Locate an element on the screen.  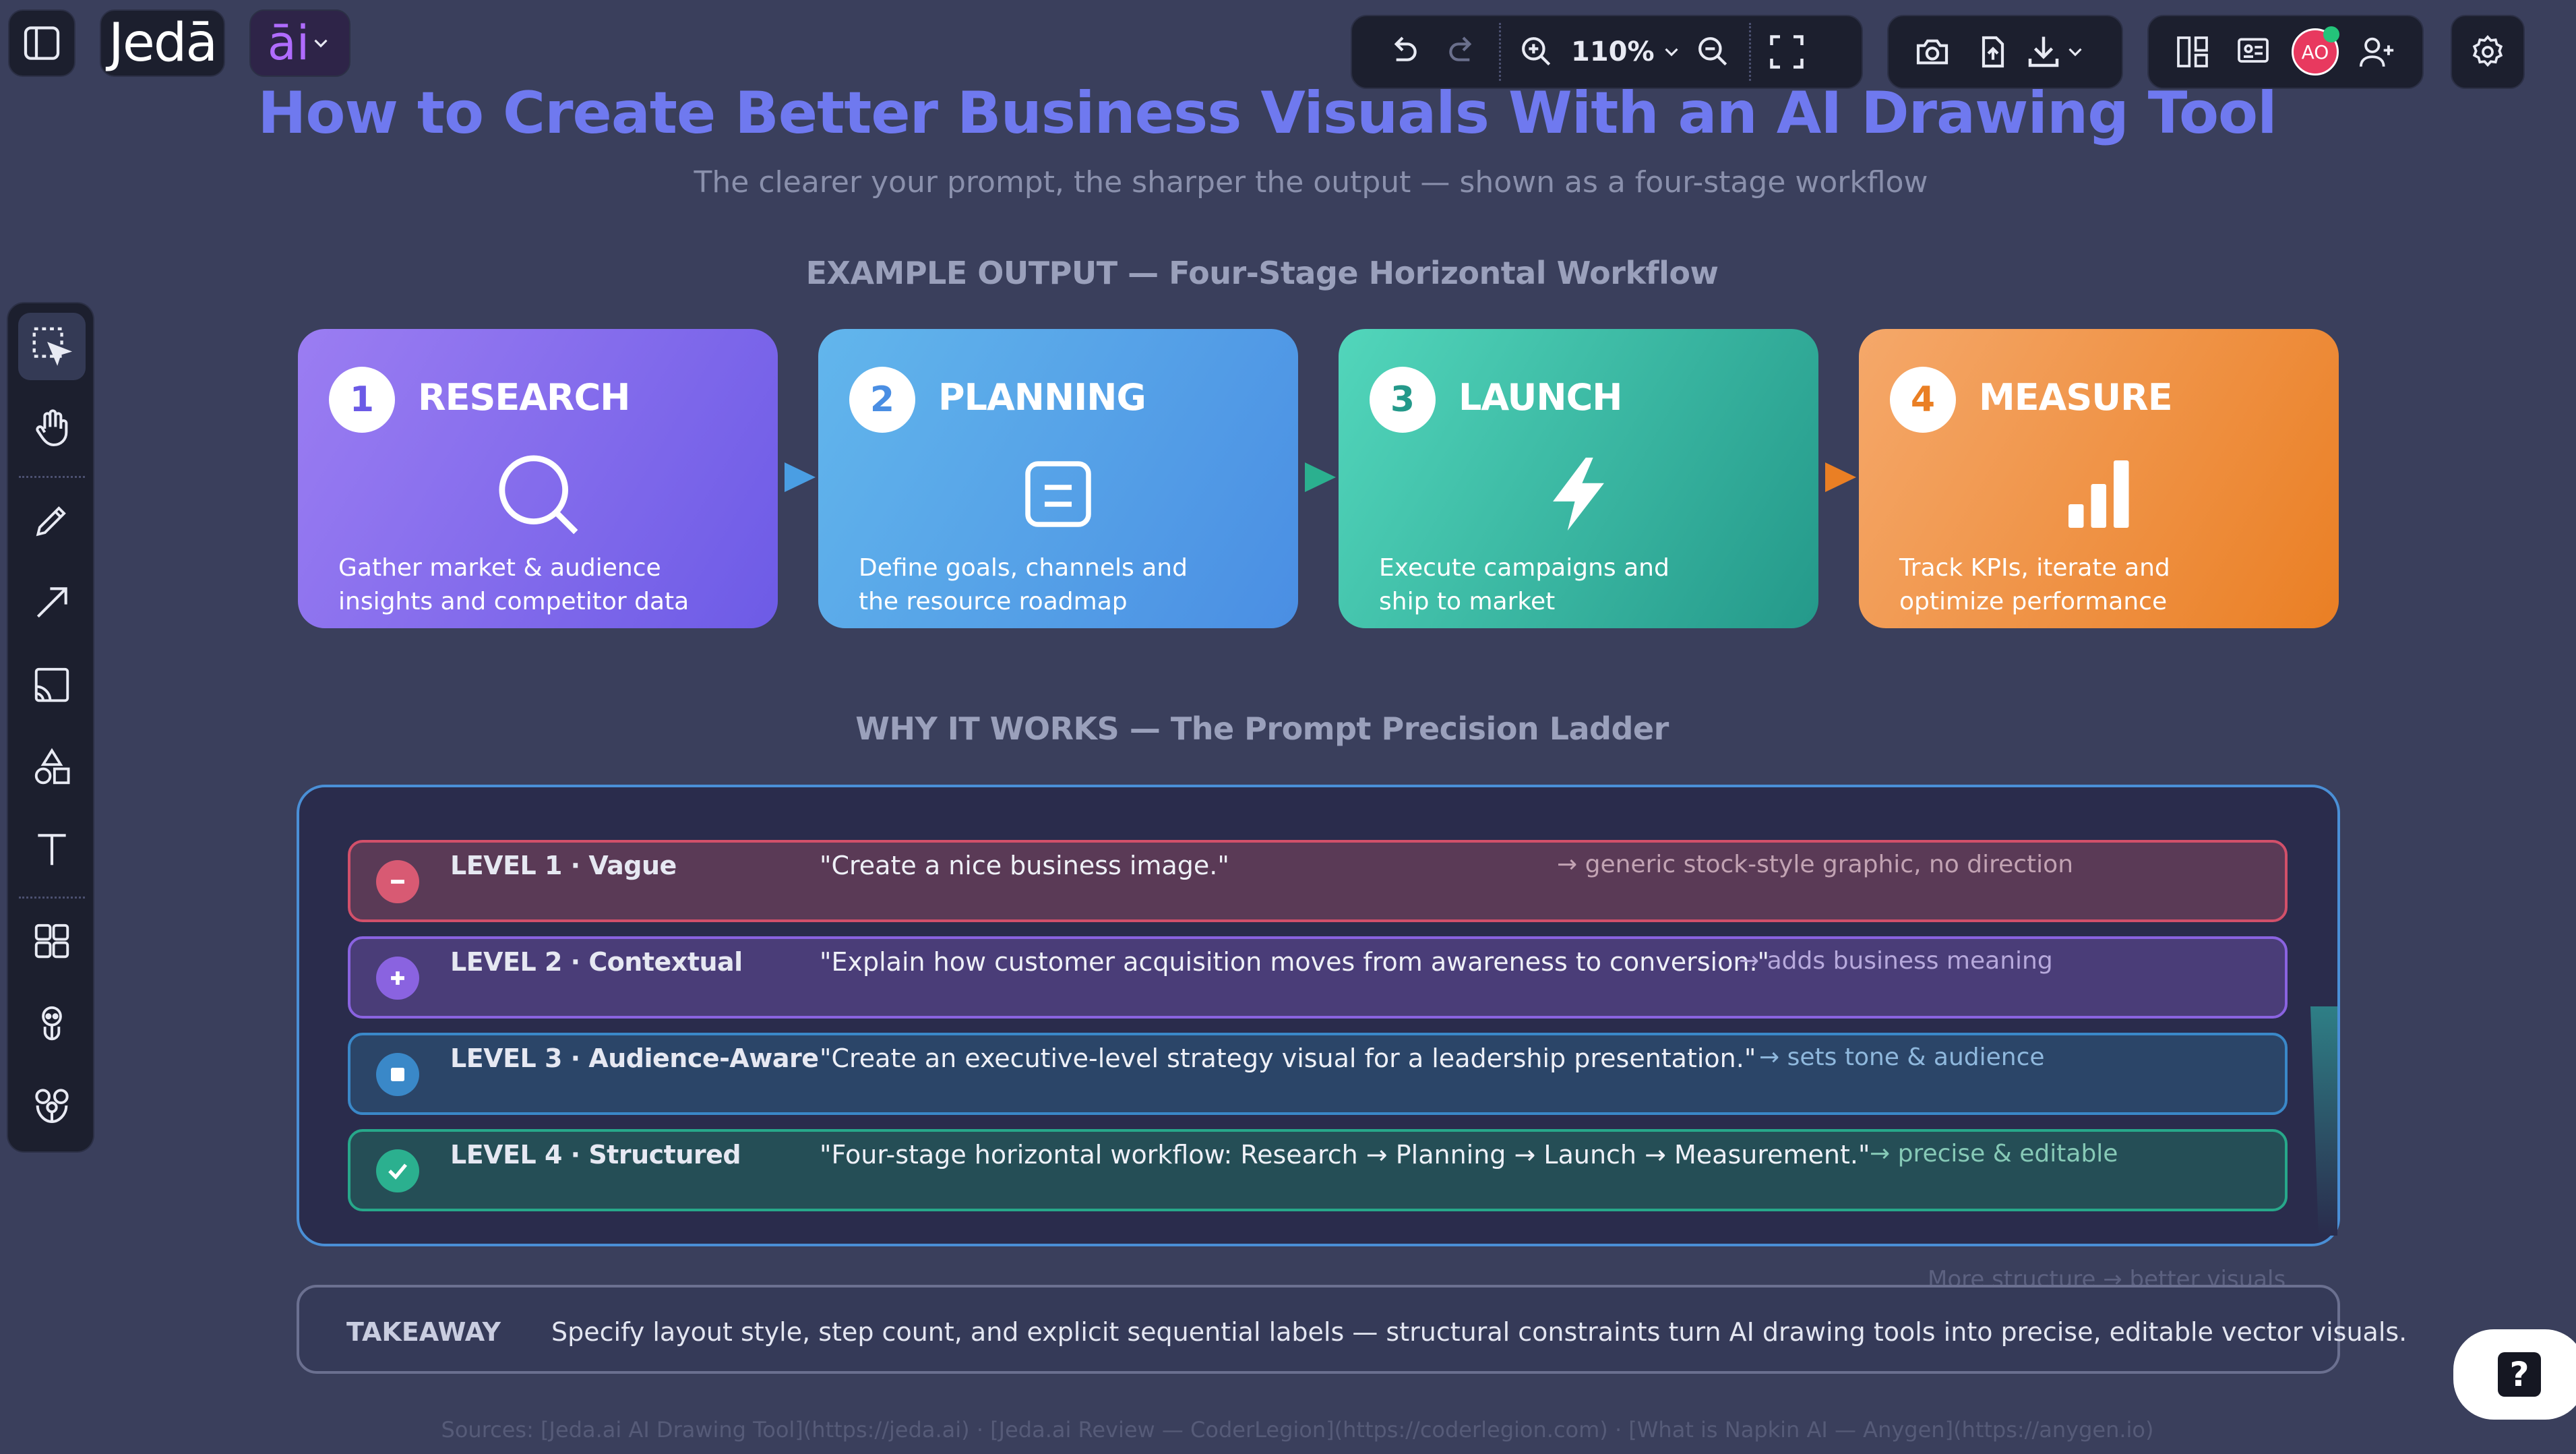
check-icon is located at coordinates (398, 1171).